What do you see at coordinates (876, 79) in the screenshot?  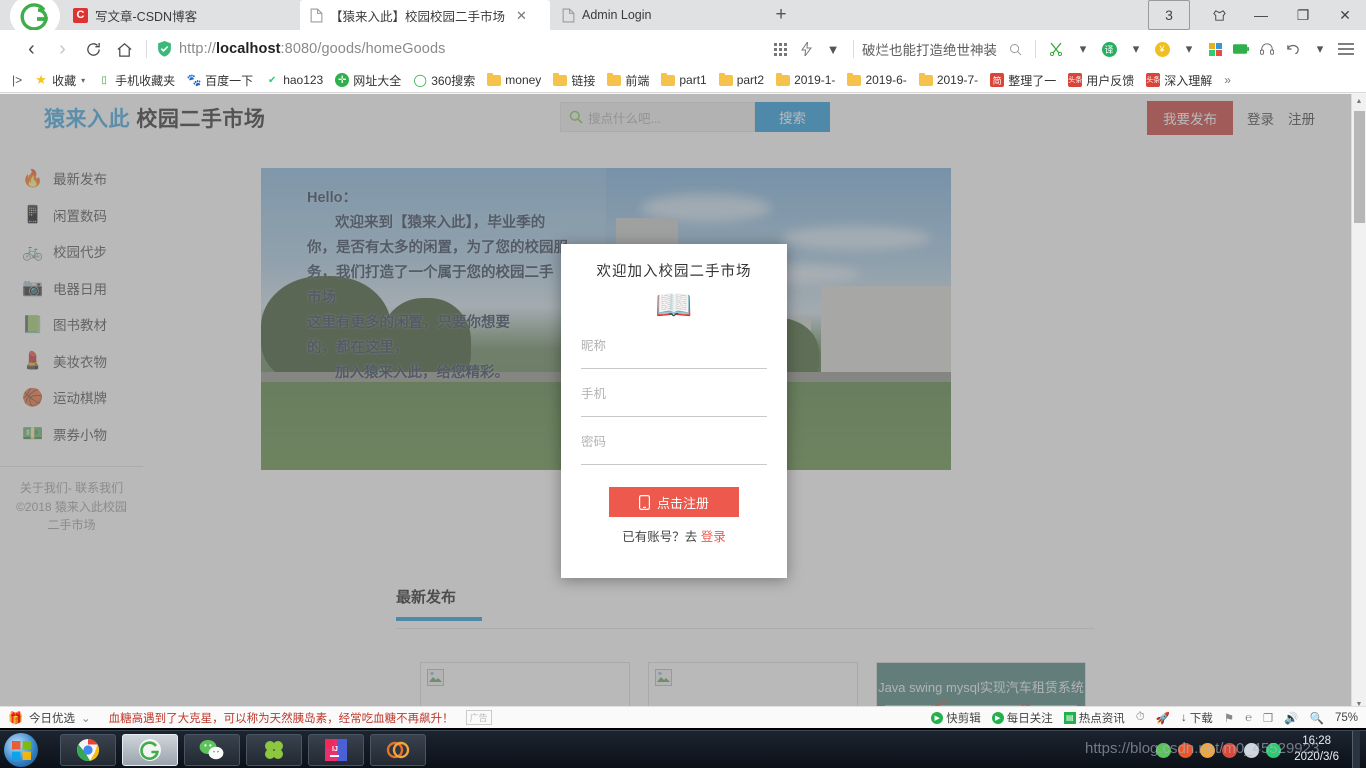 I see `bookmark-item-12: 2019-6-` at bounding box center [876, 79].